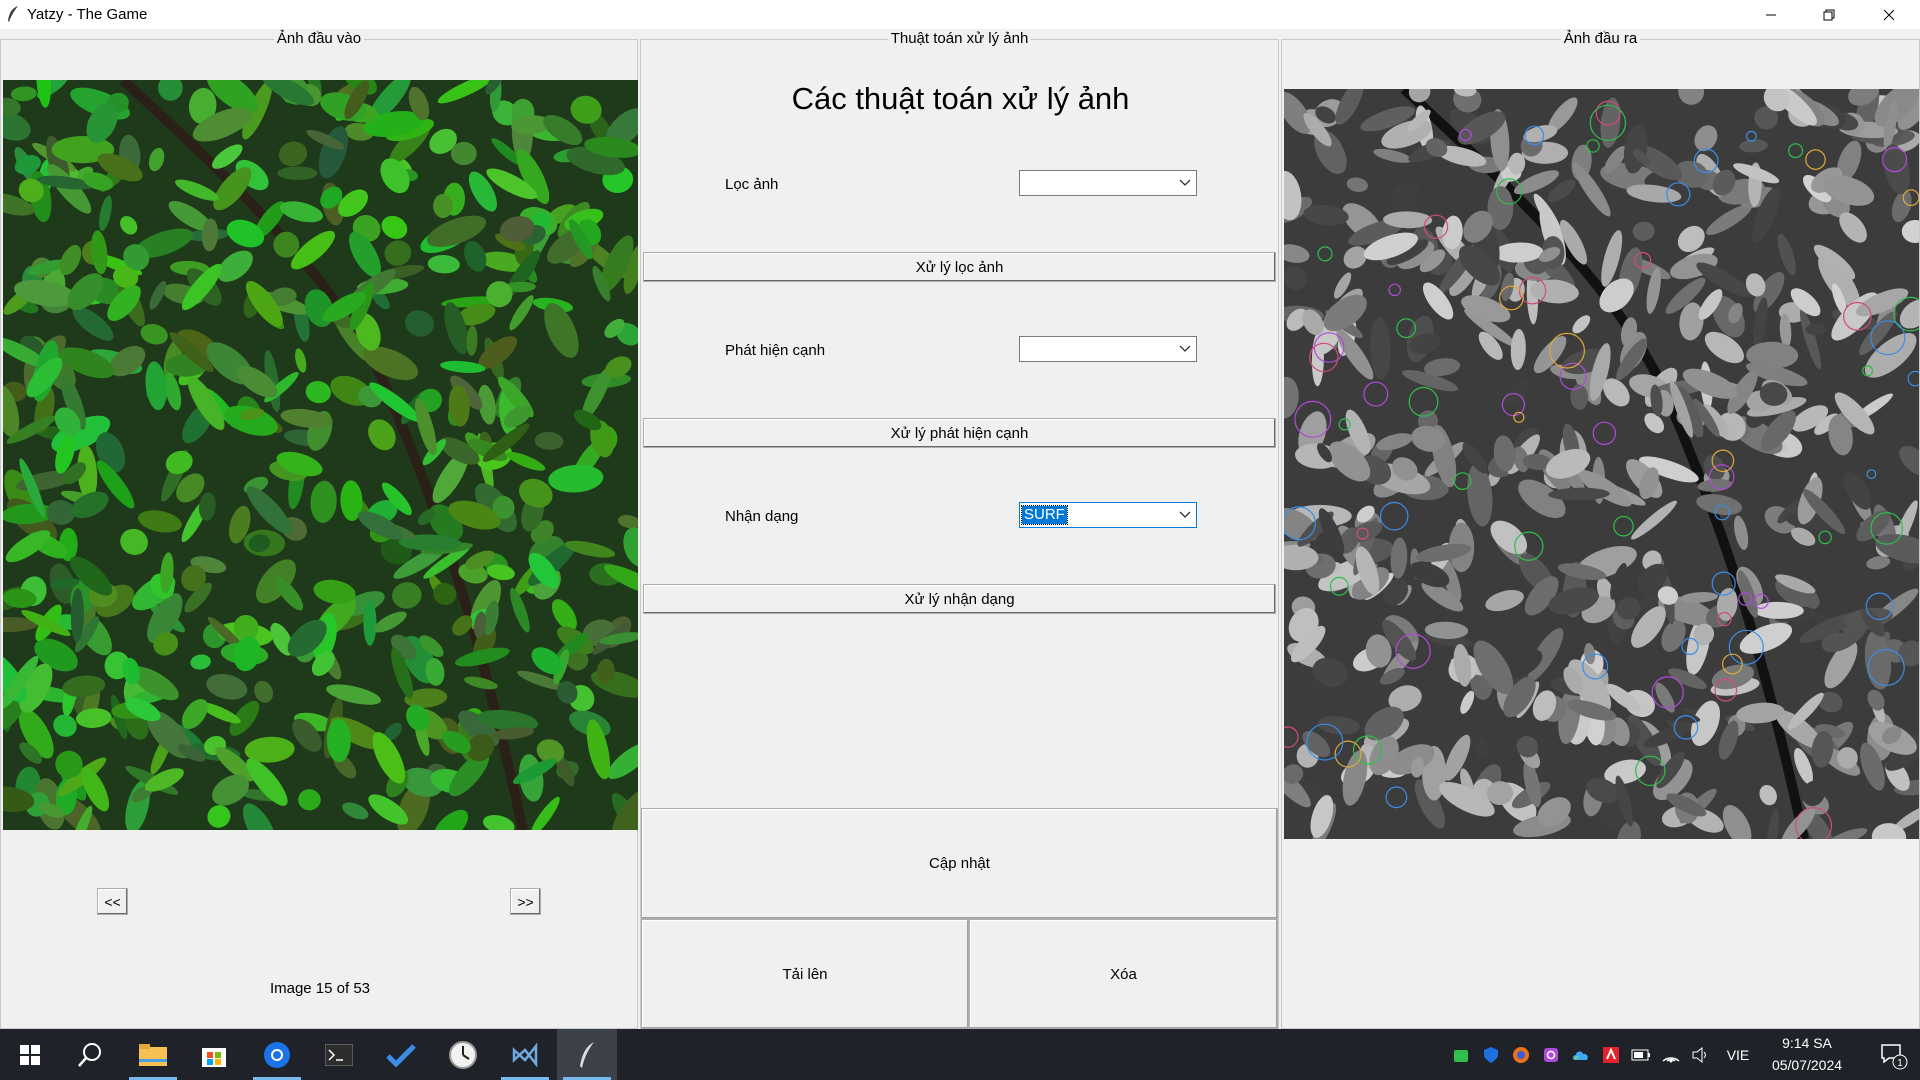 Image resolution: width=1920 pixels, height=1080 pixels. Describe the element at coordinates (1671, 1054) in the screenshot. I see `wifi-icon` at that location.